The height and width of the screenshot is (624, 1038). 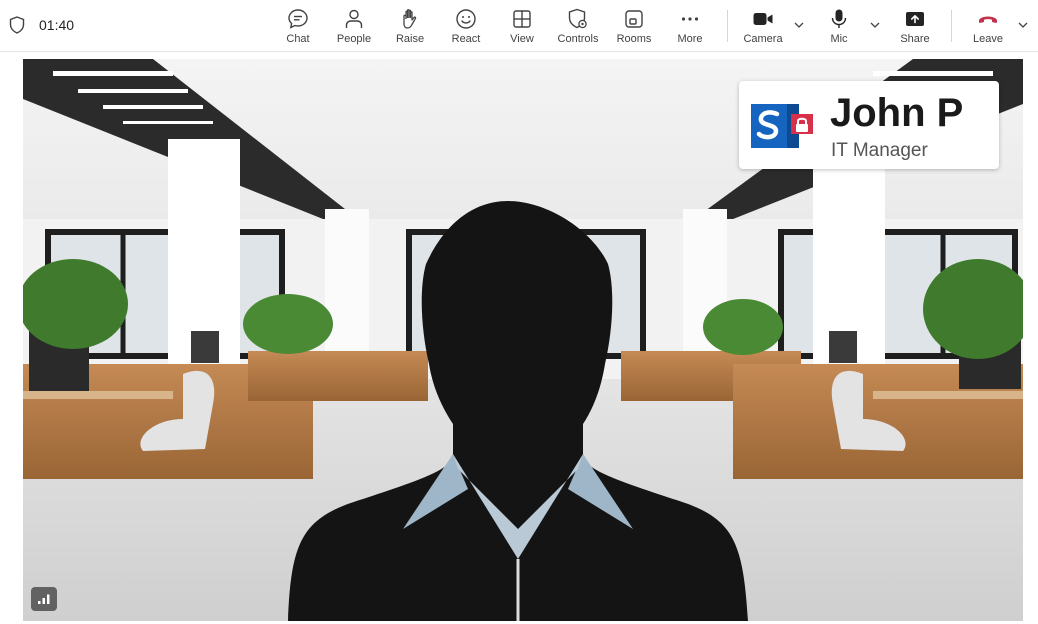 What do you see at coordinates (915, 19) in the screenshot?
I see `share-icon` at bounding box center [915, 19].